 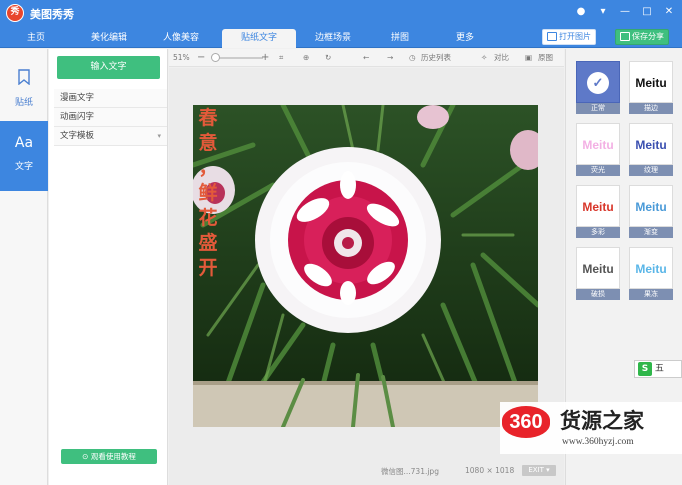 What do you see at coordinates (208, 143) in the screenshot?
I see `overlay-char: 意` at bounding box center [208, 143].